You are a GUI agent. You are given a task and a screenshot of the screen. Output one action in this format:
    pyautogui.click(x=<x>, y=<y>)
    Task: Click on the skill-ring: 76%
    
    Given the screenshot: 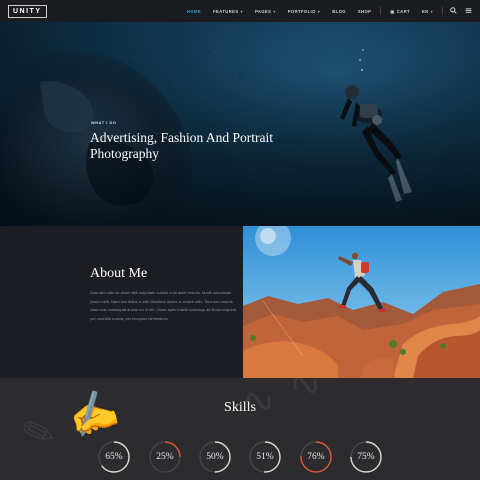 What is the action you would take?
    pyautogui.click(x=316, y=457)
    